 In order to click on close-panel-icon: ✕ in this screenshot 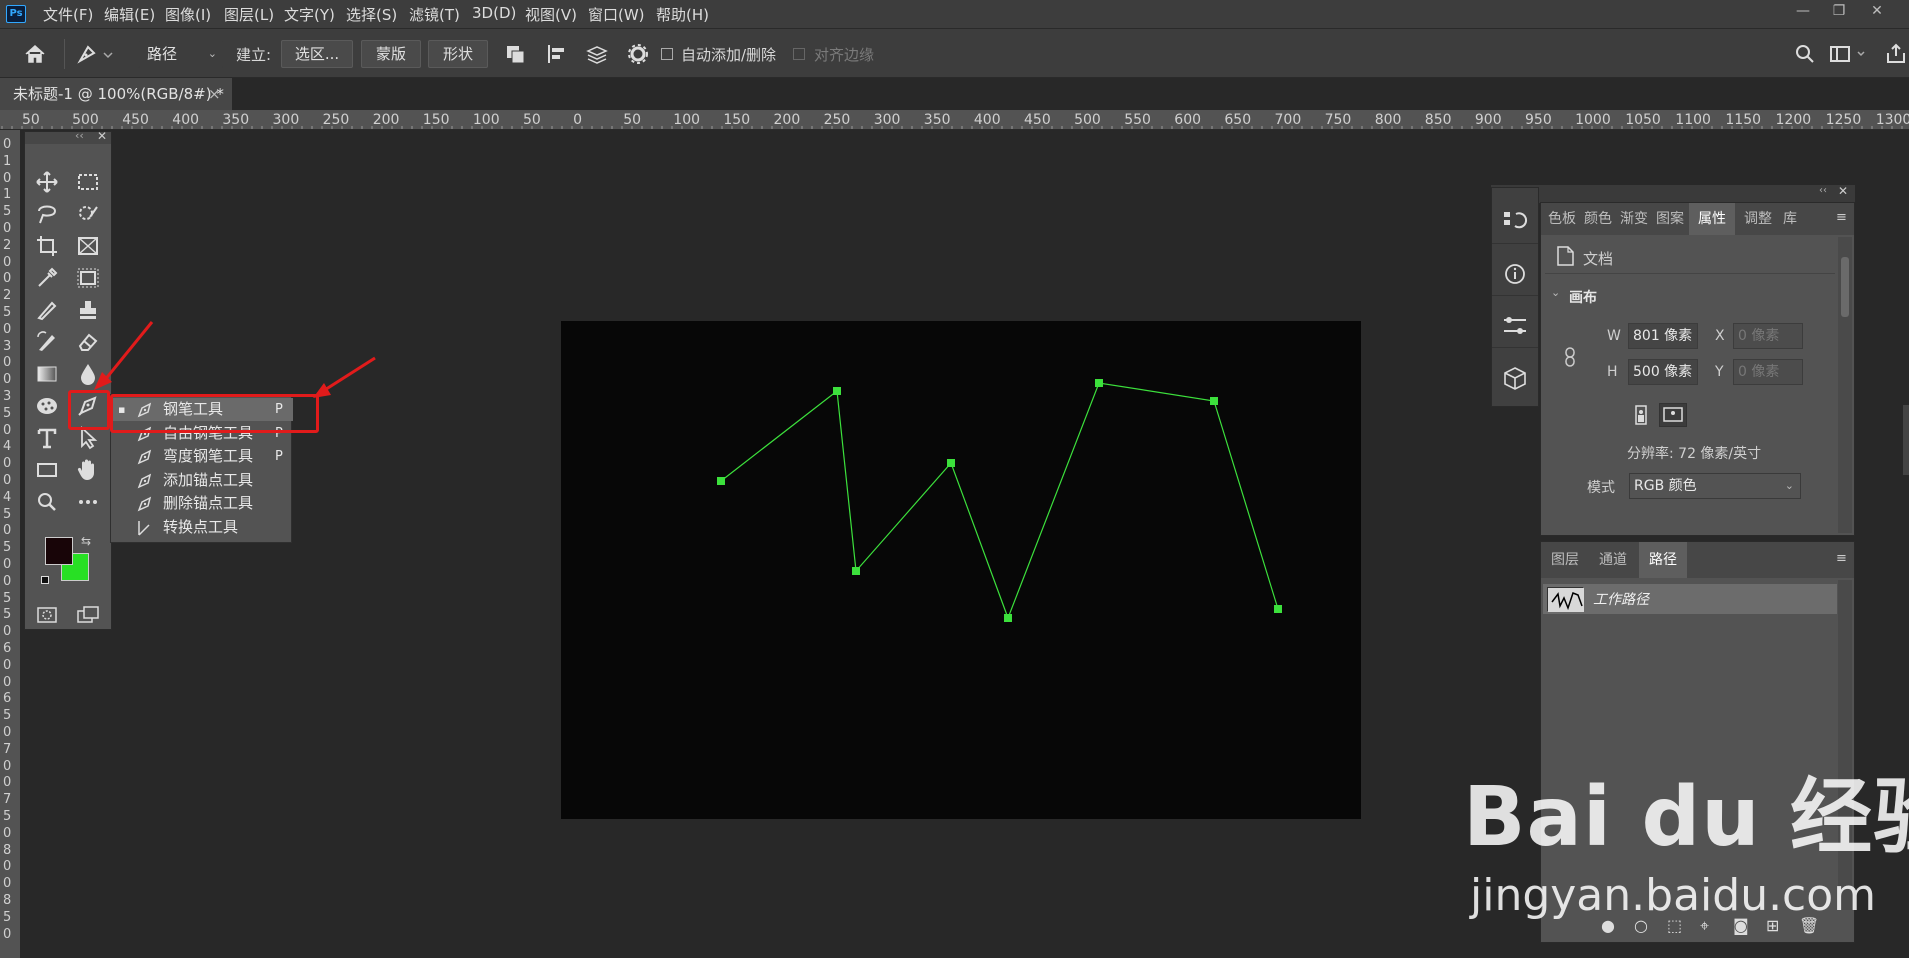, I will do `click(1843, 191)`.